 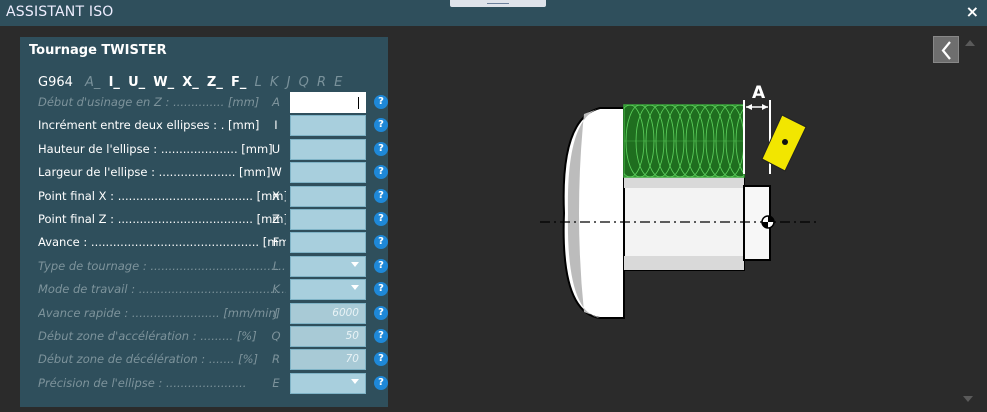 I want to click on gcode-param: E, so click(x=338, y=82).